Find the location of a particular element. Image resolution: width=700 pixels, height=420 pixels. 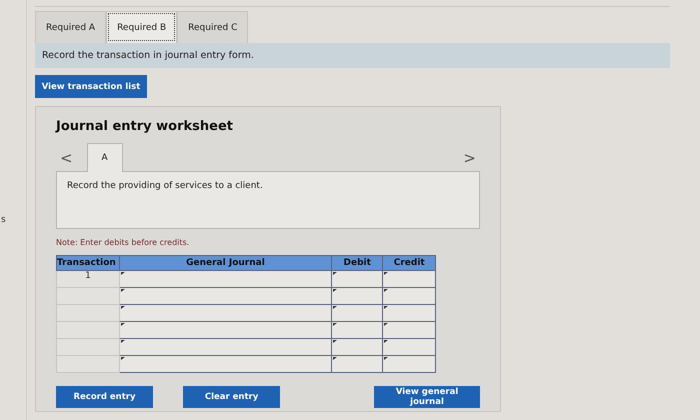

edge-text: s is located at coordinates (3, 220).